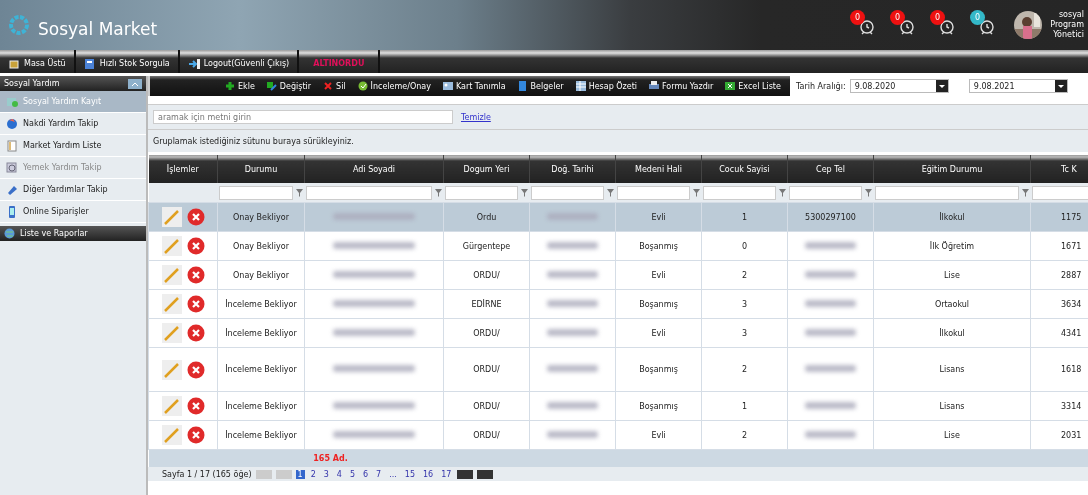  I want to click on column-header: Durumu, so click(261, 169).